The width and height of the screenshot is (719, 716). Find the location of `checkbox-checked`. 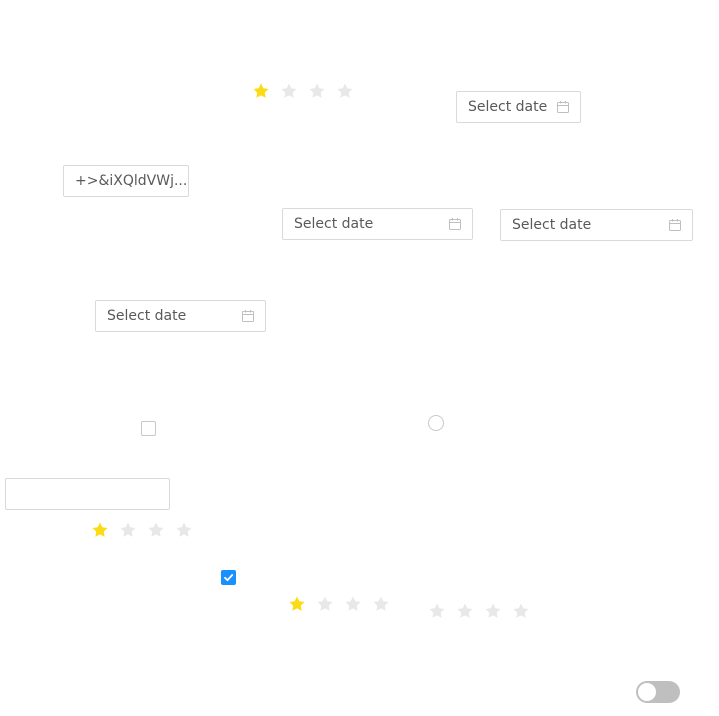

checkbox-checked is located at coordinates (228, 577).